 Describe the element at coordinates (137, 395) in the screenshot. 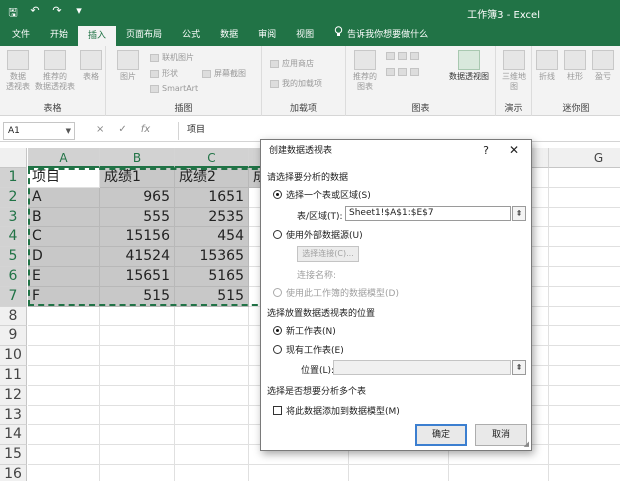

I see `cell-b12` at that location.